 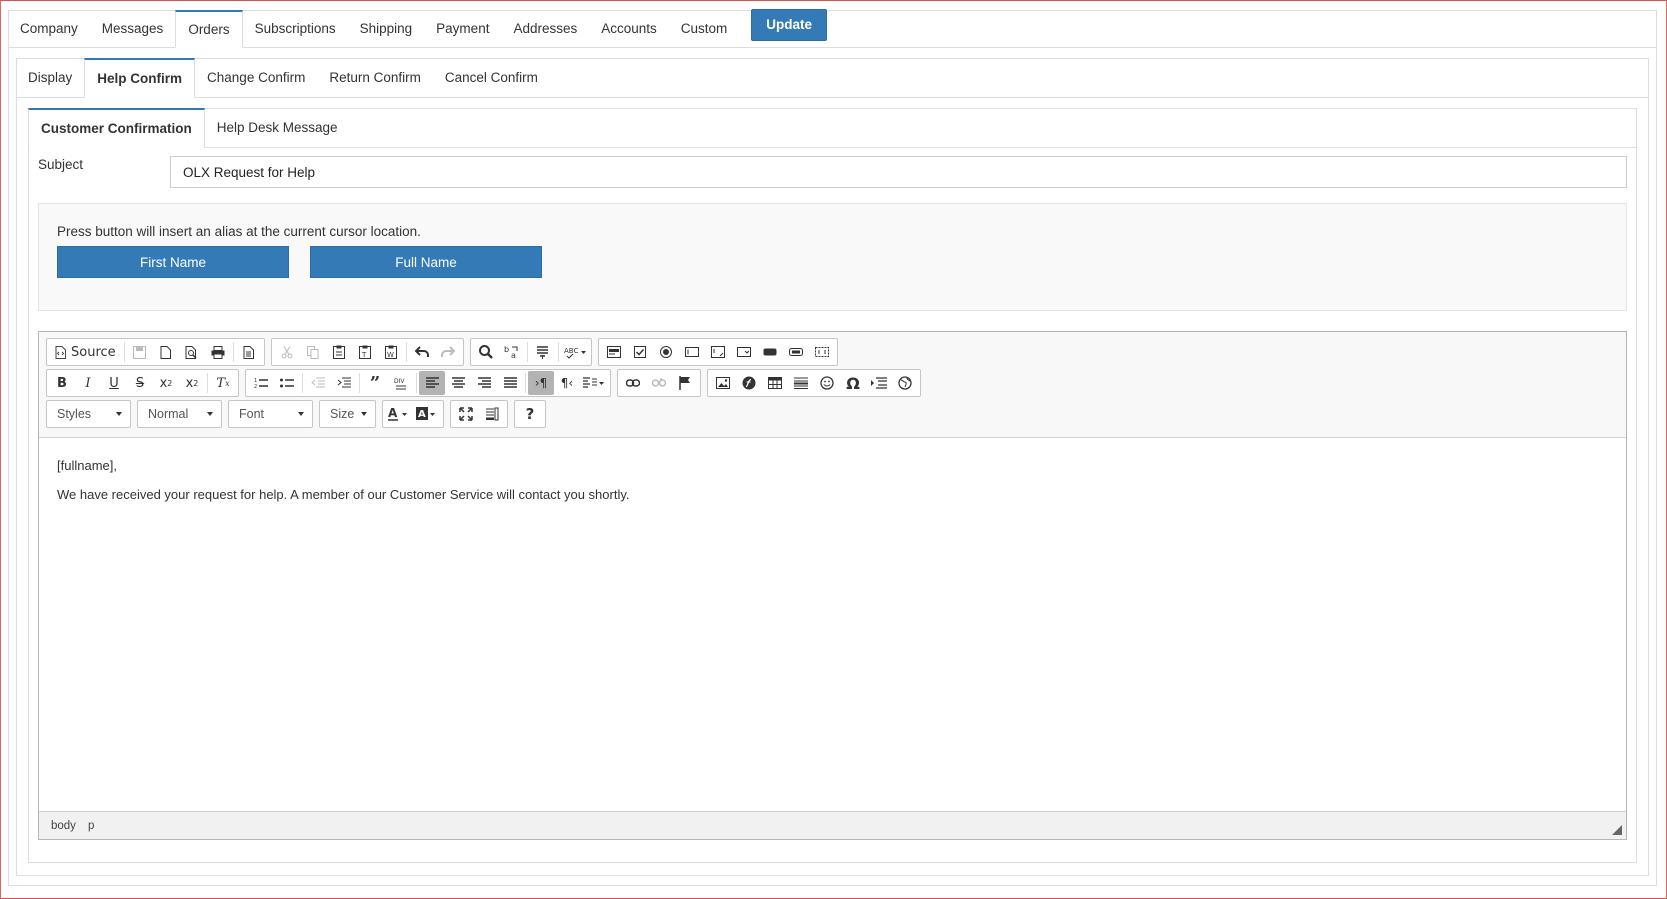 What do you see at coordinates (270, 414) in the screenshot?
I see `font-dropdown: Font` at bounding box center [270, 414].